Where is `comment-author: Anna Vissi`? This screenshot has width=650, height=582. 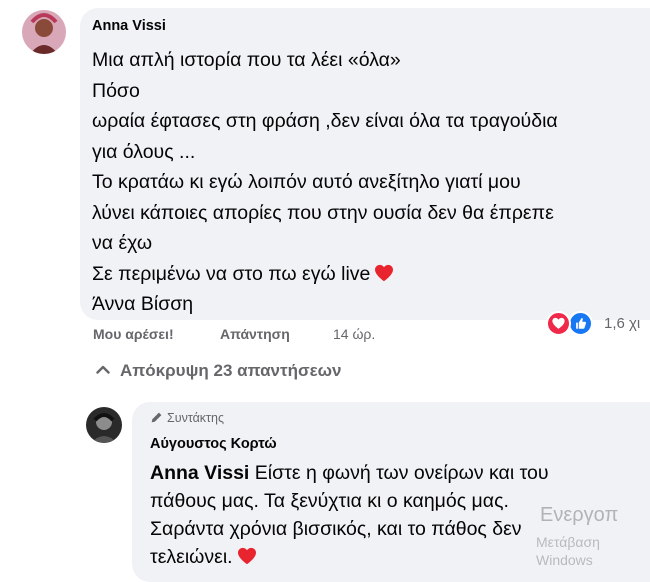 comment-author: Anna Vissi is located at coordinates (129, 26).